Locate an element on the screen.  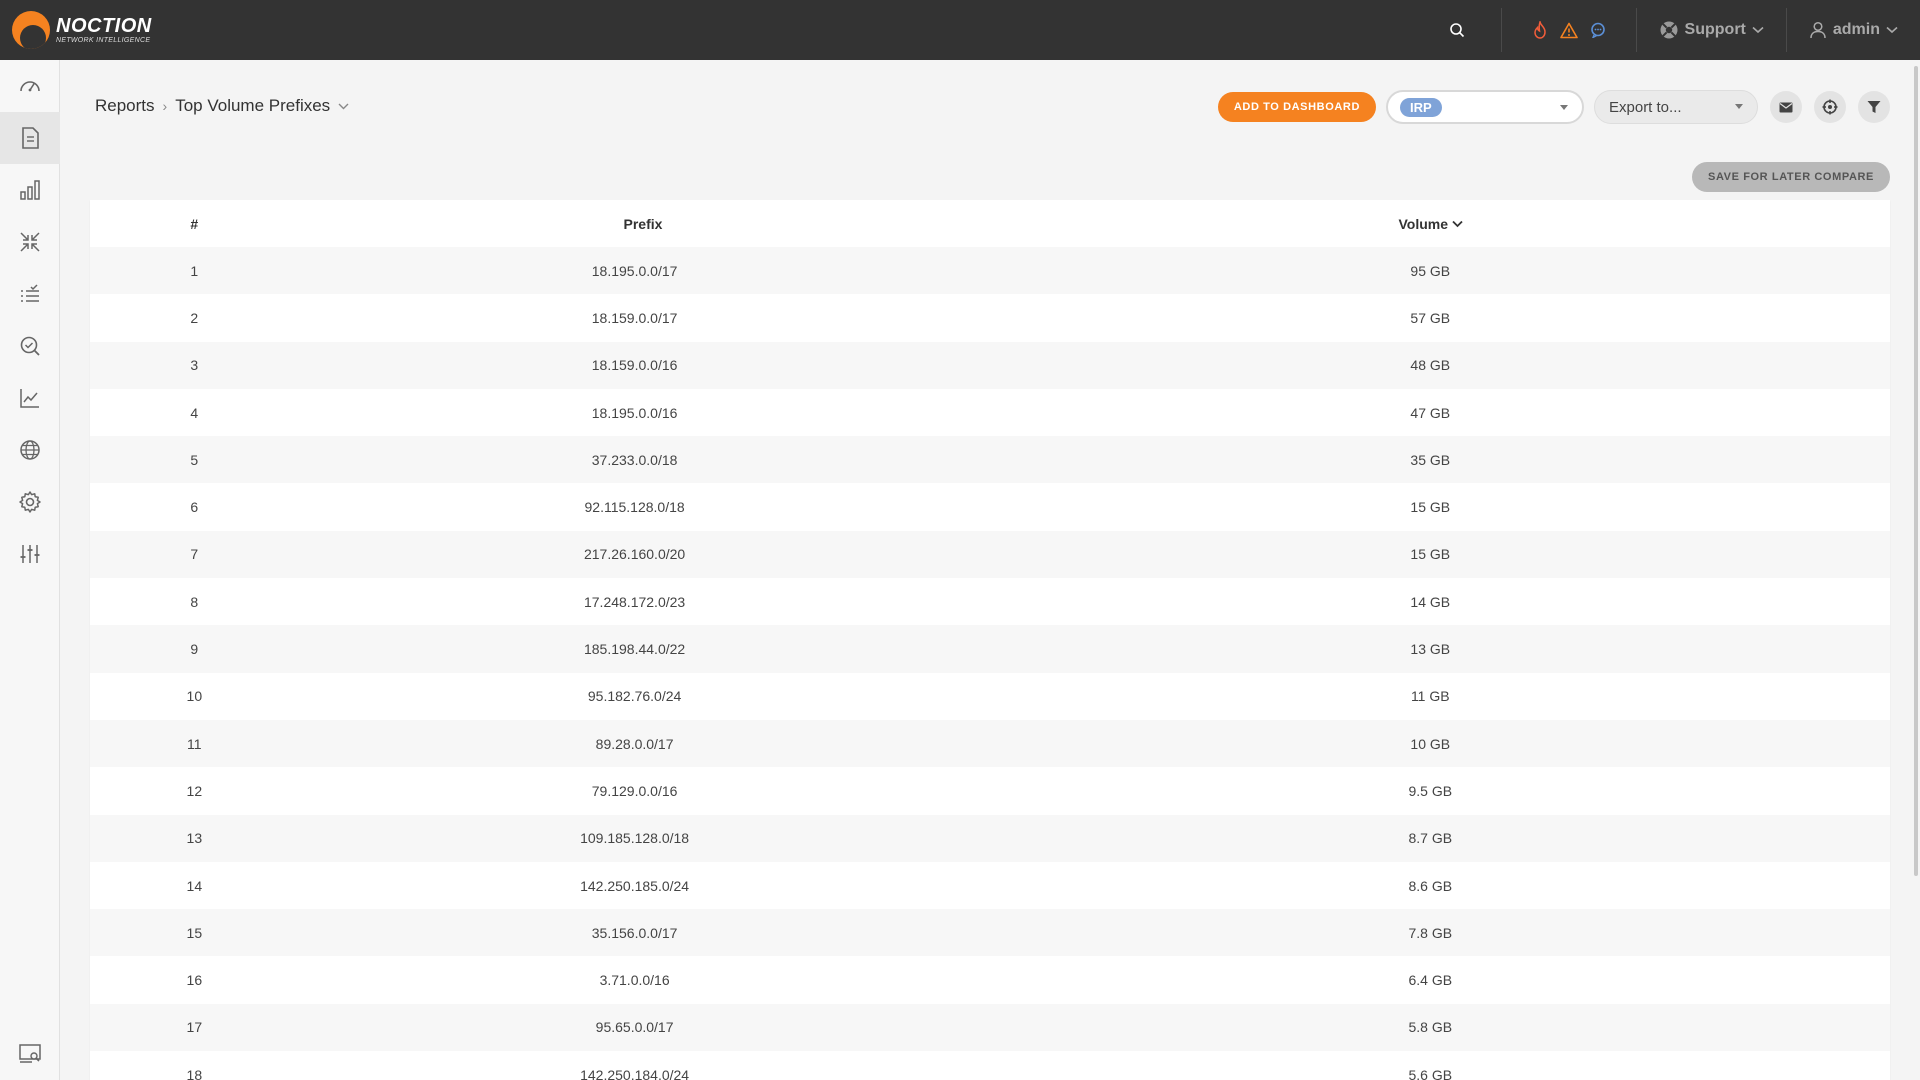
globe-icon is located at coordinates (30, 450).